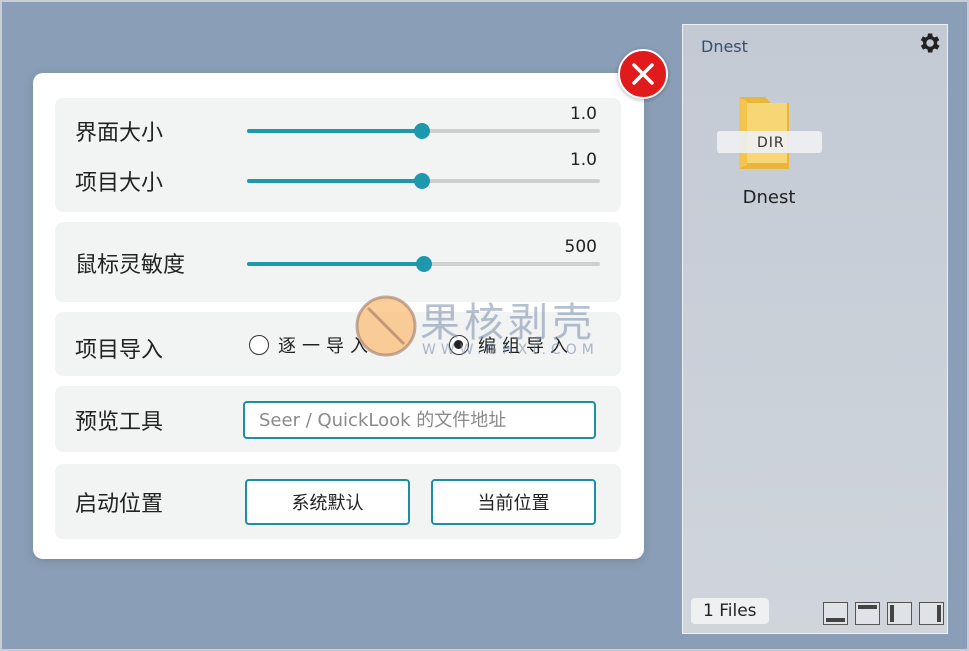  What do you see at coordinates (119, 422) in the screenshot?
I see `preview-tool-label: 预览工具` at bounding box center [119, 422].